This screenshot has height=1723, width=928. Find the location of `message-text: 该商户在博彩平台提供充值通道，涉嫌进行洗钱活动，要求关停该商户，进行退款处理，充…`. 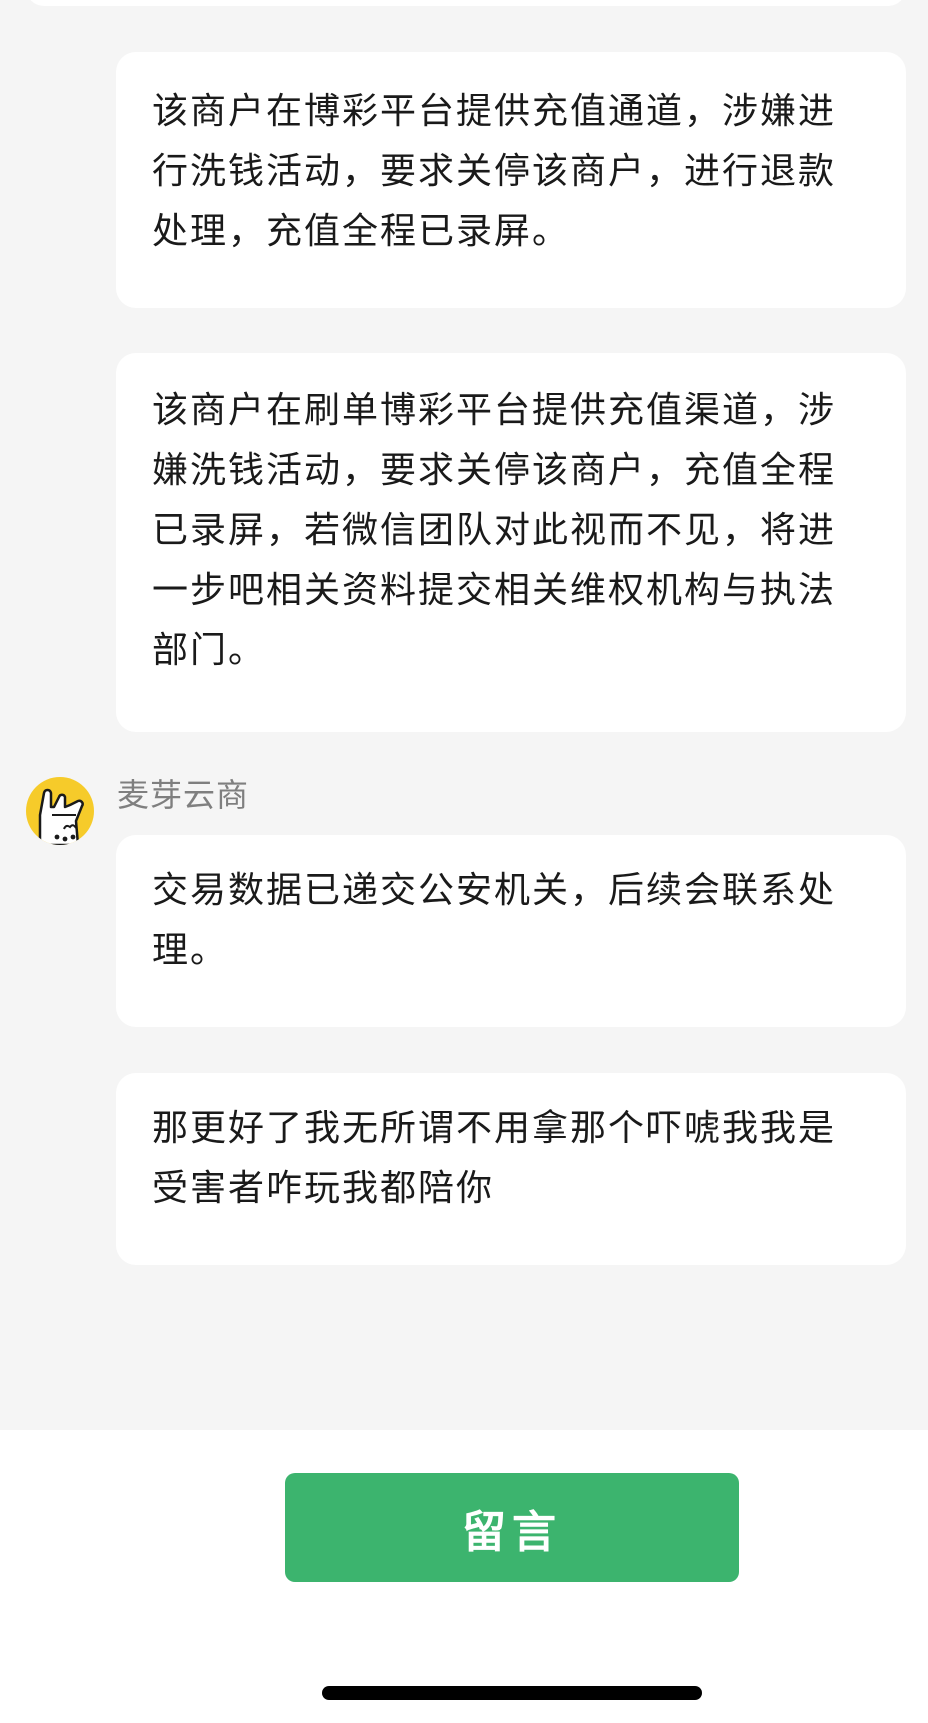

message-text: 该商户在博彩平台提供充值通道，涉嫌进行洗钱活动，要求关停该商户，进行退款处理，充… is located at coordinates (494, 171).